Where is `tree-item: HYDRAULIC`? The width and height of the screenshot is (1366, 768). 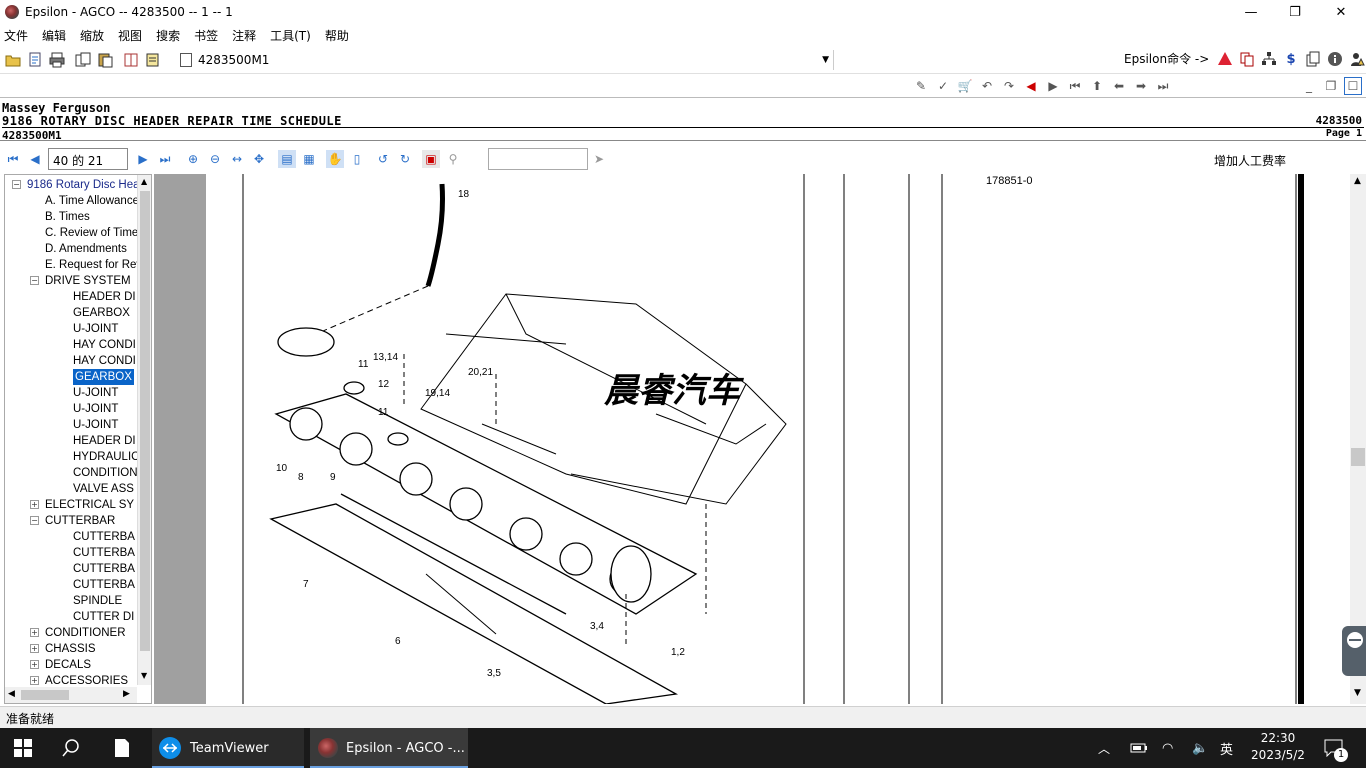
tree-item: HYDRAULIC is located at coordinates (106, 457).